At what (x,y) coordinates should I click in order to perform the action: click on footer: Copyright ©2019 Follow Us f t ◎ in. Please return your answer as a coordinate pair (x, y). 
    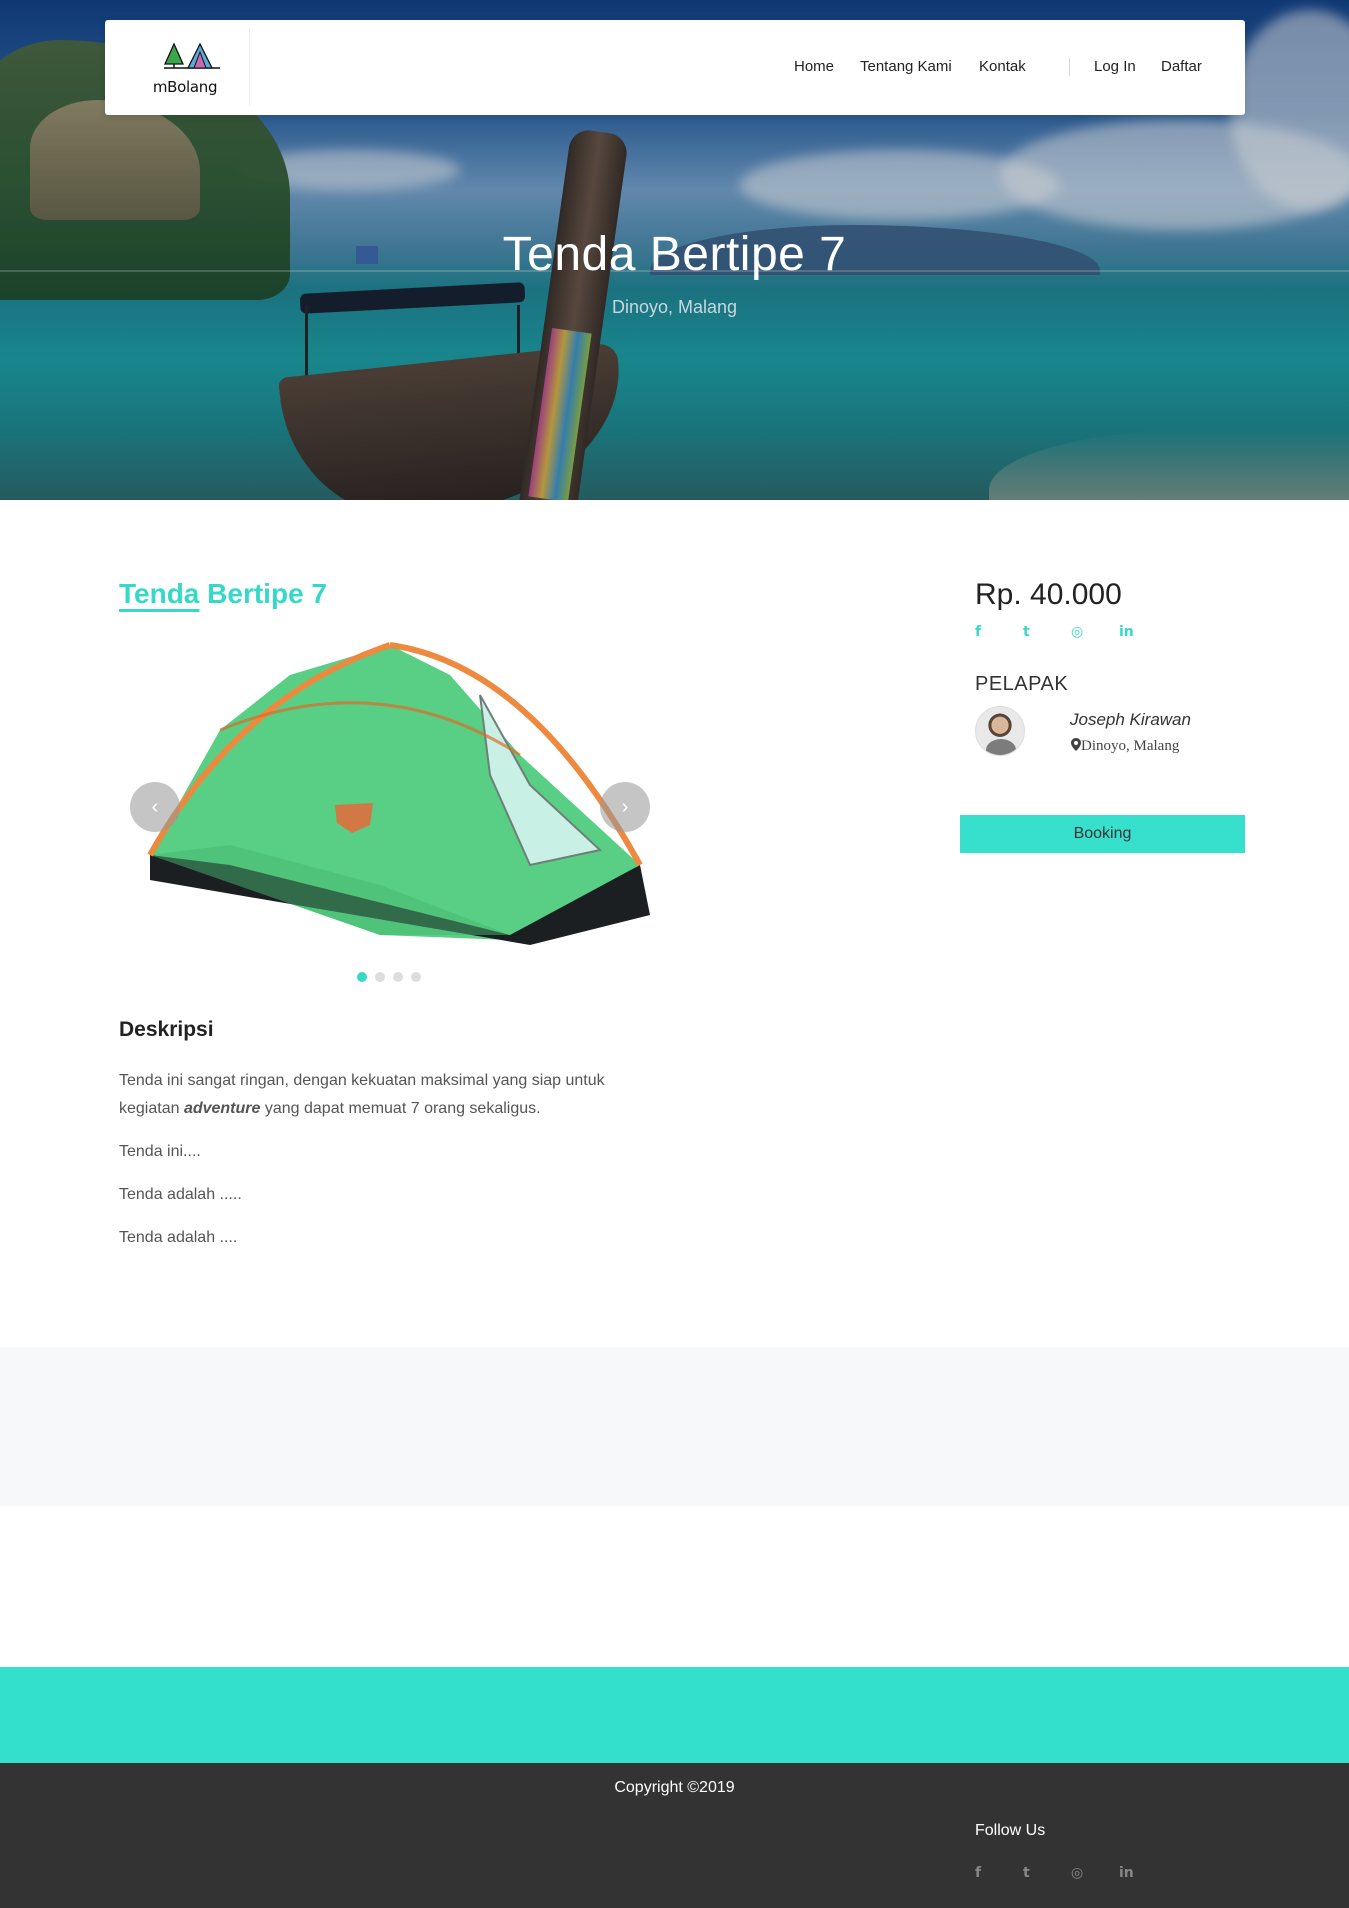
    Looking at the image, I should click on (674, 1835).